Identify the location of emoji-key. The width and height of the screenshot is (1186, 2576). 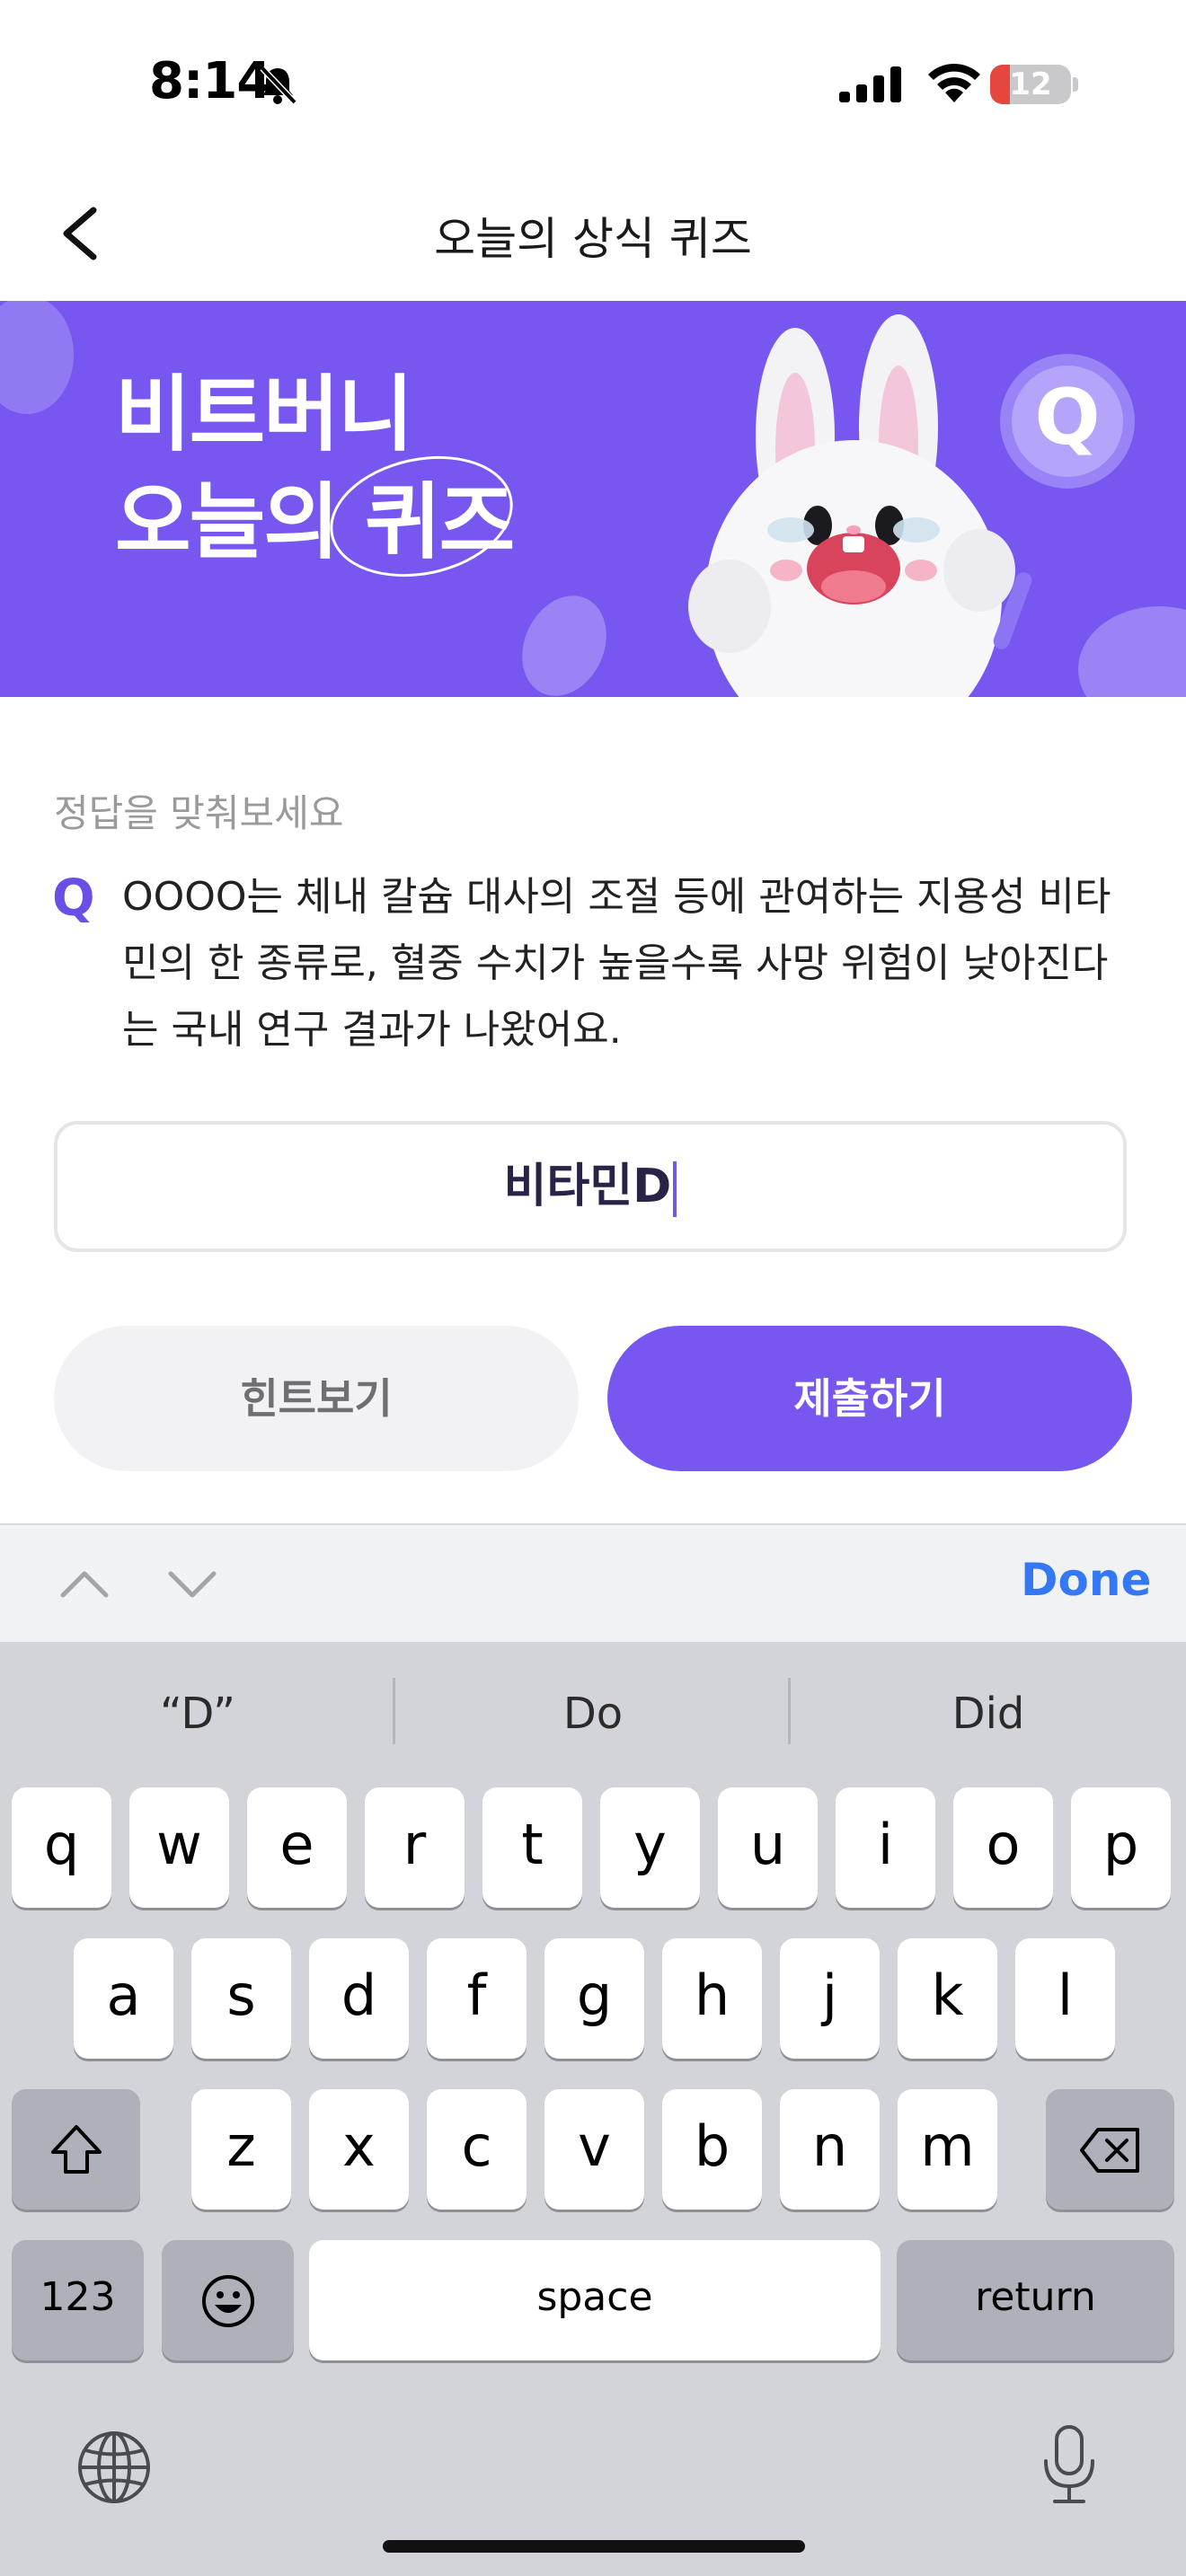
(228, 2300).